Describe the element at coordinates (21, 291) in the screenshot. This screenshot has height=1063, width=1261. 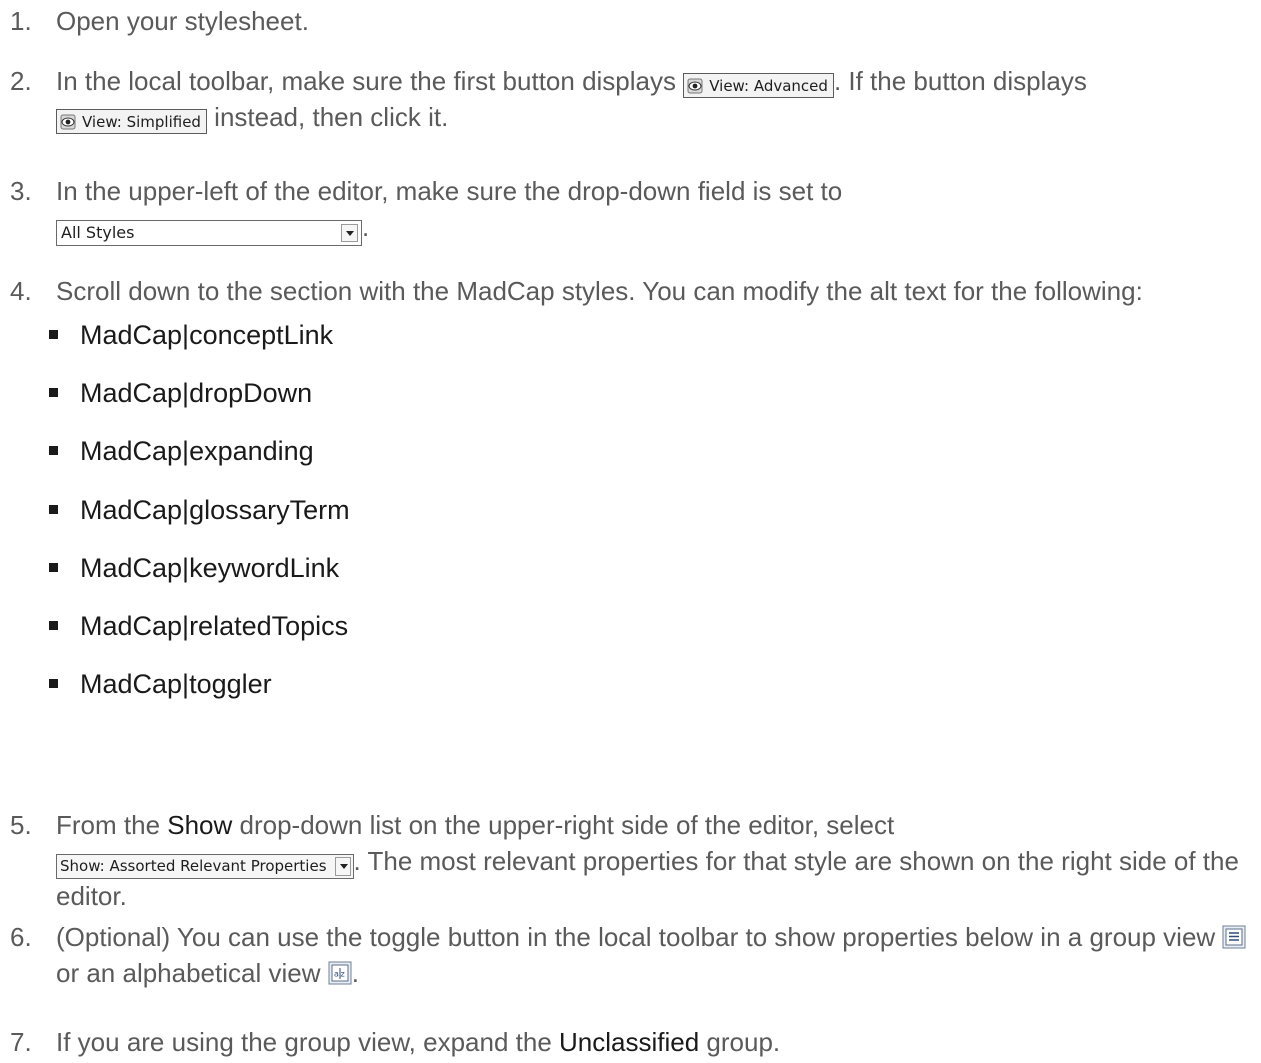
I see `step-number: 4.` at that location.